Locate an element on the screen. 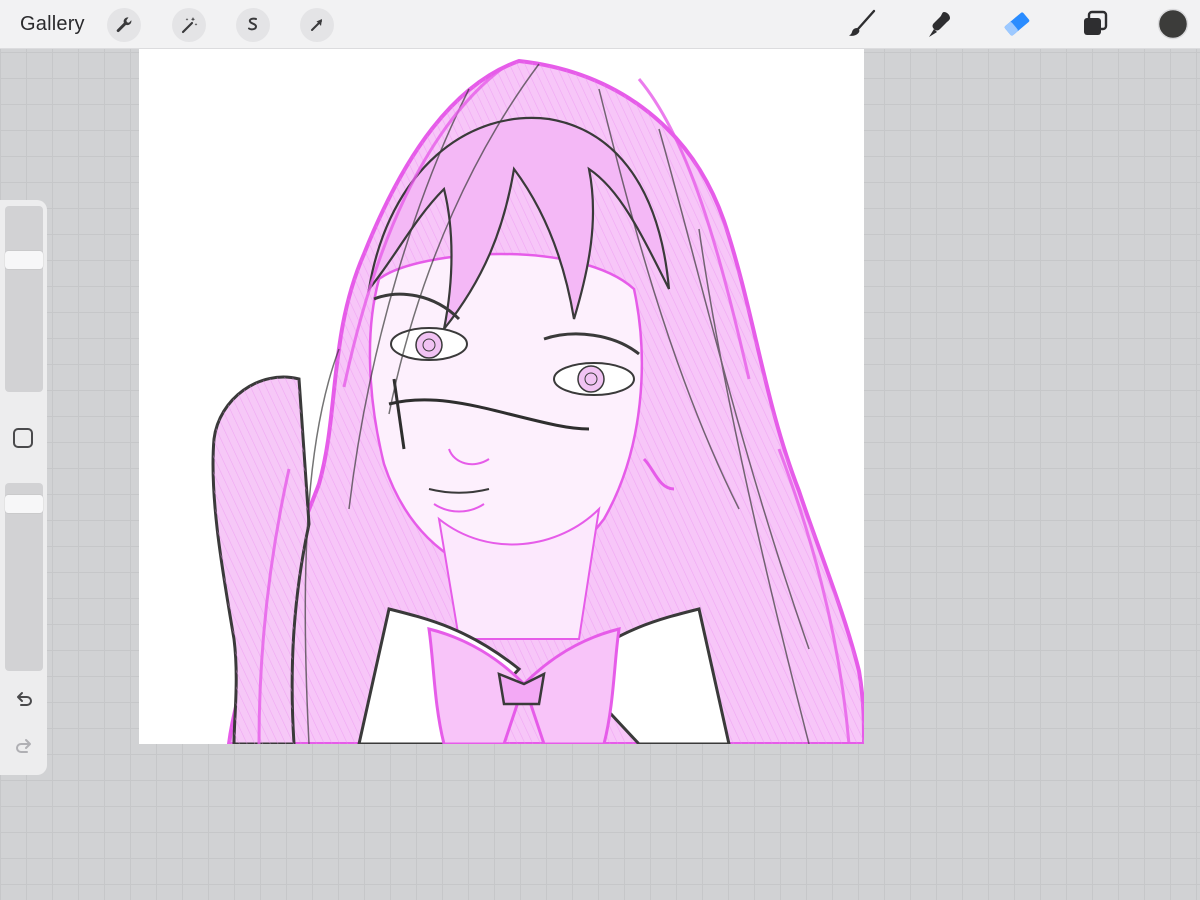 This screenshot has height=900, width=1200. selection-icon is located at coordinates (253, 24).